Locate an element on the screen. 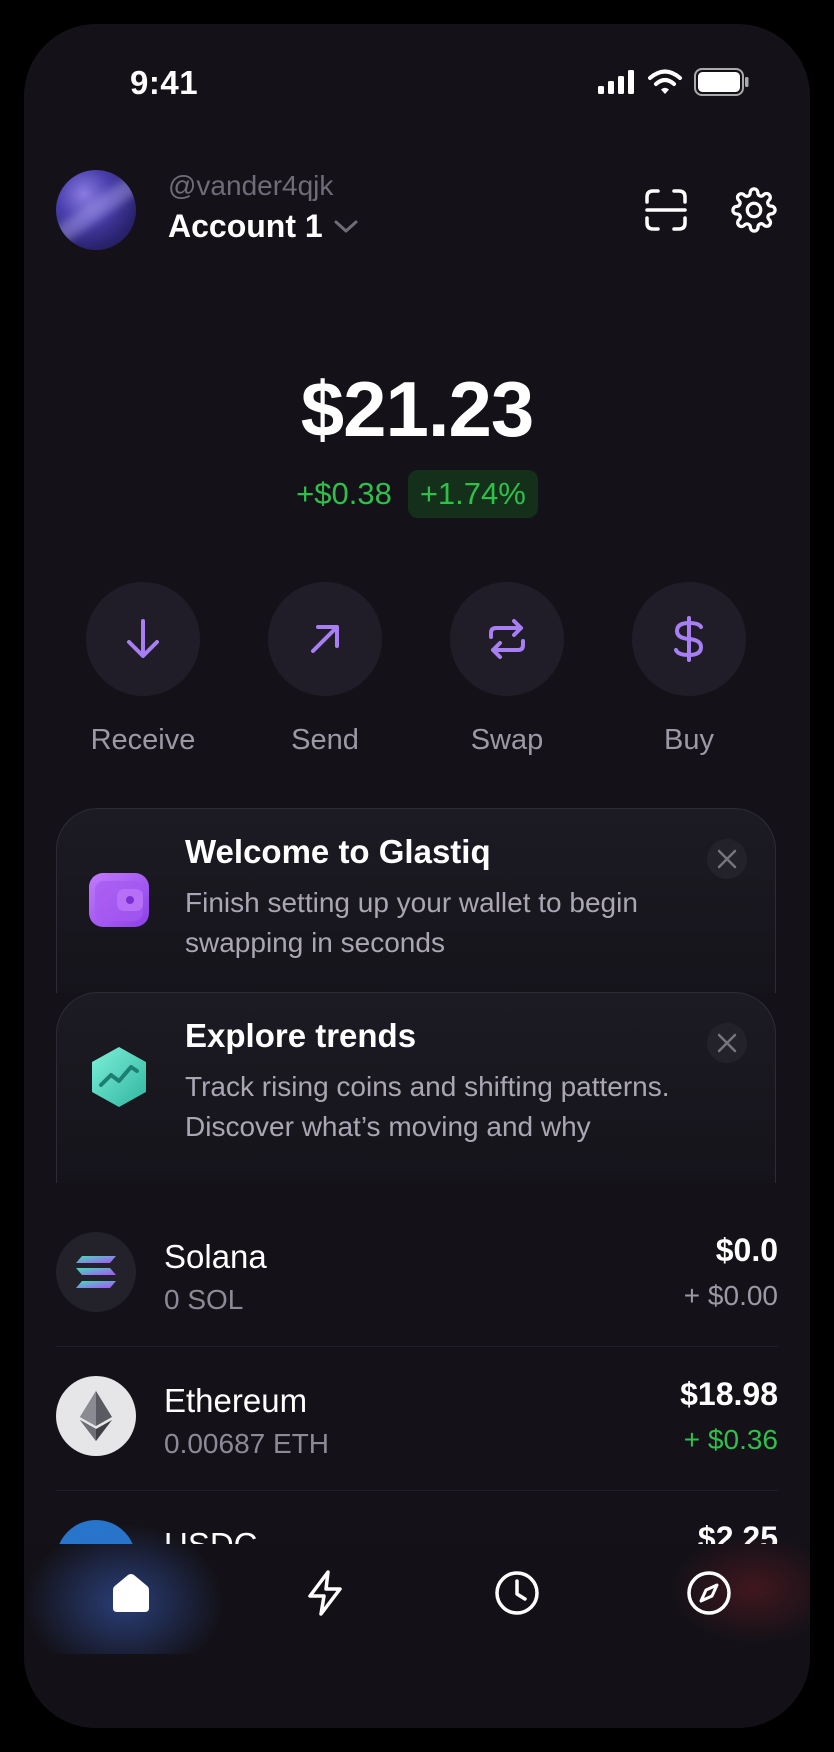 This screenshot has height=1752, width=834. clock-icon is located at coordinates (517, 1593).